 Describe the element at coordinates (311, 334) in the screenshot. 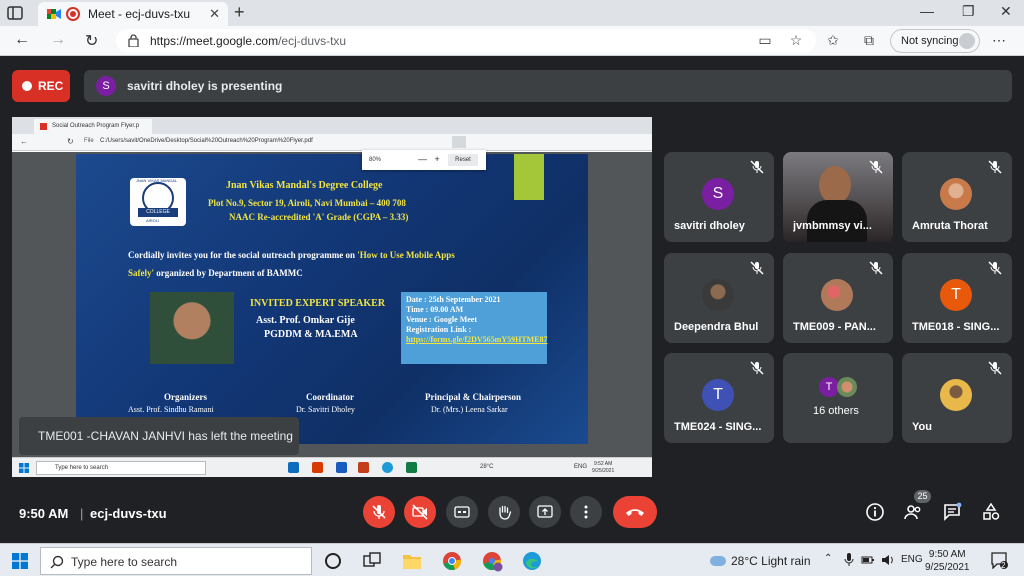

I see `speaker-qualification: PGDDM & MA.EMA` at that location.